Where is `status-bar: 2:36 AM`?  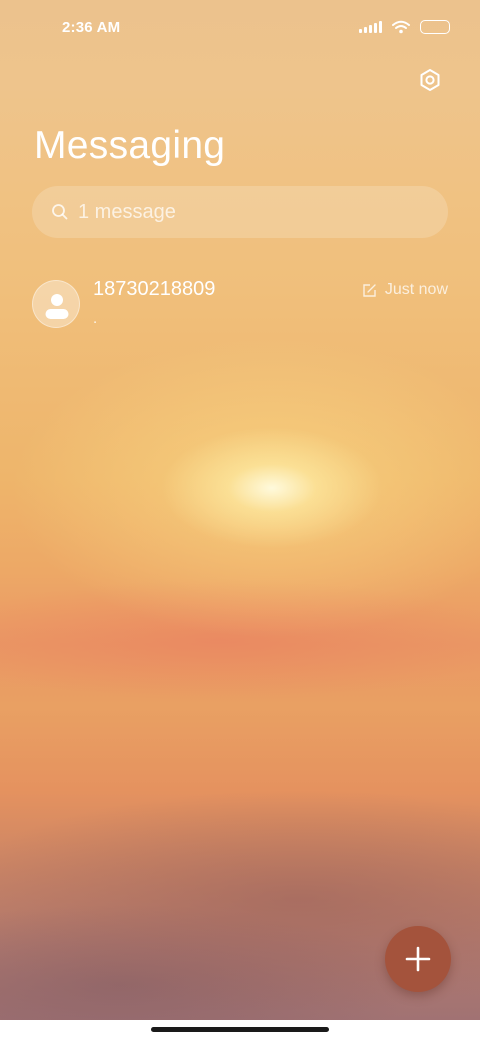 status-bar: 2:36 AM is located at coordinates (240, 28).